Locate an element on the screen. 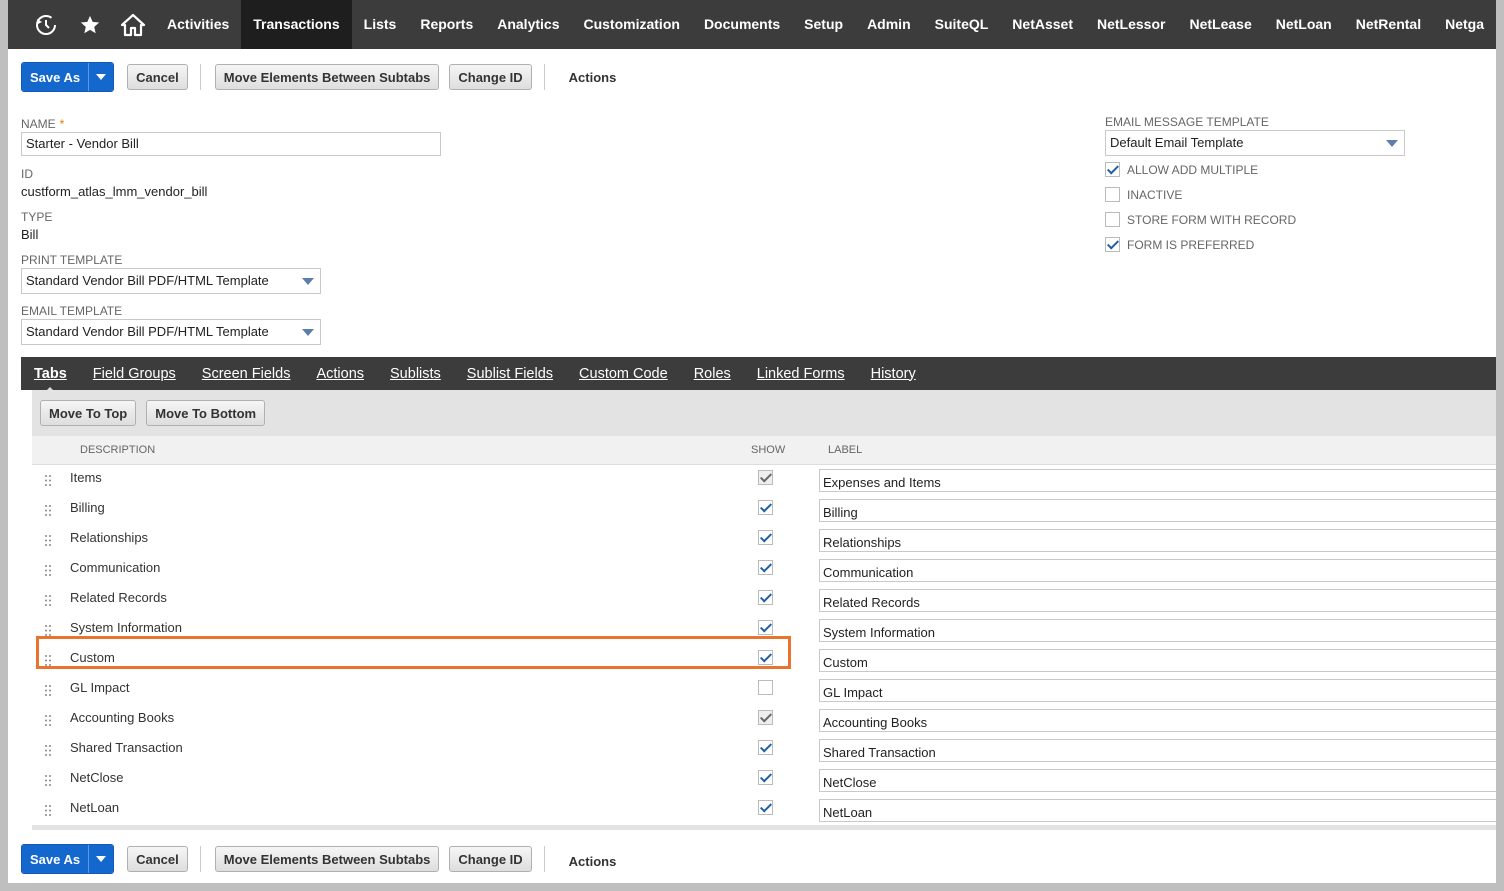 The height and width of the screenshot is (891, 1504). nav-item-customization: Customization is located at coordinates (631, 24).